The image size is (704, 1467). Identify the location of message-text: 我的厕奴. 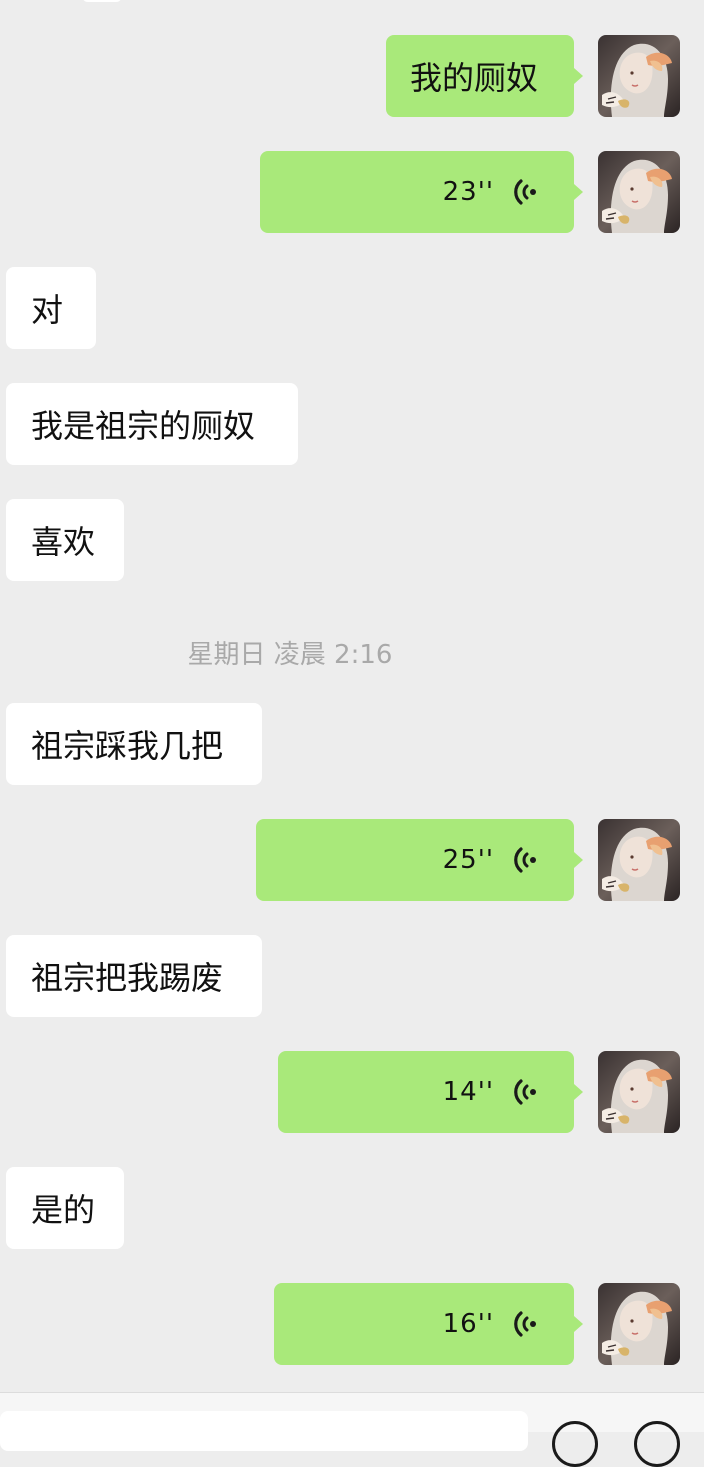
(474, 78).